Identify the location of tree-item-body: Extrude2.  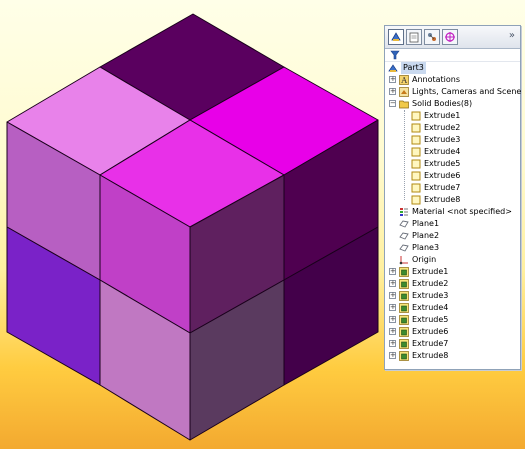
(452, 128).